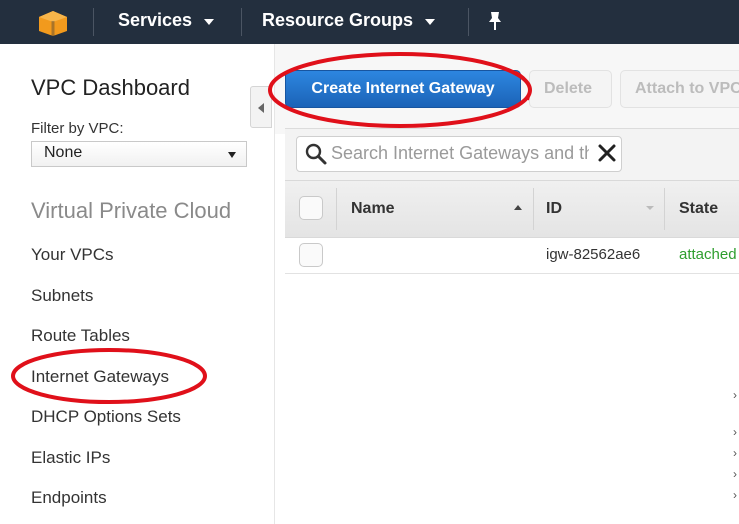 The width and height of the screenshot is (739, 524). Describe the element at coordinates (69, 498) in the screenshot. I see `sidebar-item-endpoints: Endpoints` at that location.